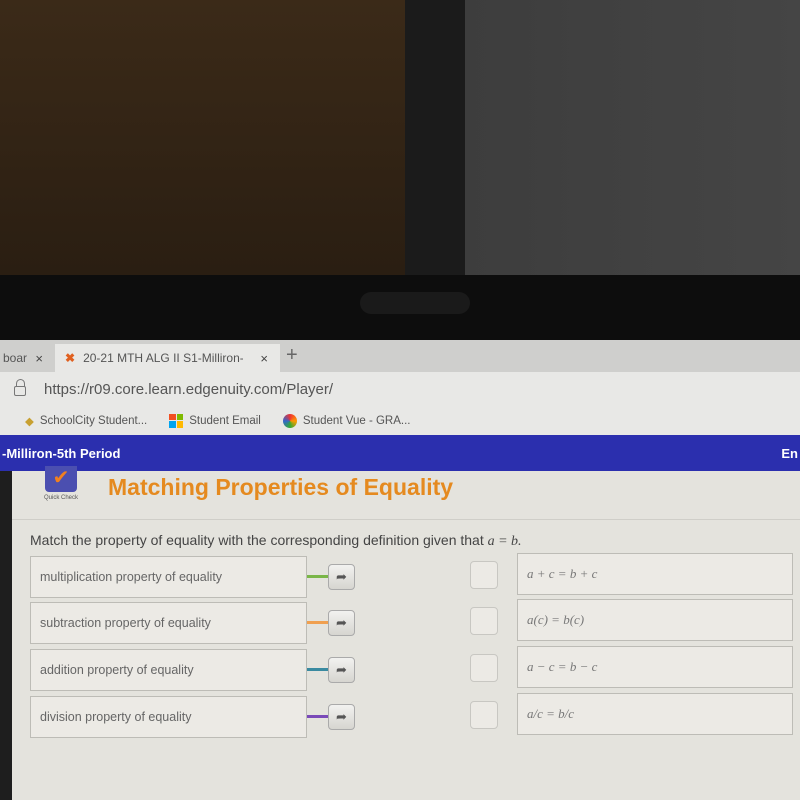  I want to click on tab-label: 20-21 MTH ALG II S1-Milliron-5t, so click(163, 358).